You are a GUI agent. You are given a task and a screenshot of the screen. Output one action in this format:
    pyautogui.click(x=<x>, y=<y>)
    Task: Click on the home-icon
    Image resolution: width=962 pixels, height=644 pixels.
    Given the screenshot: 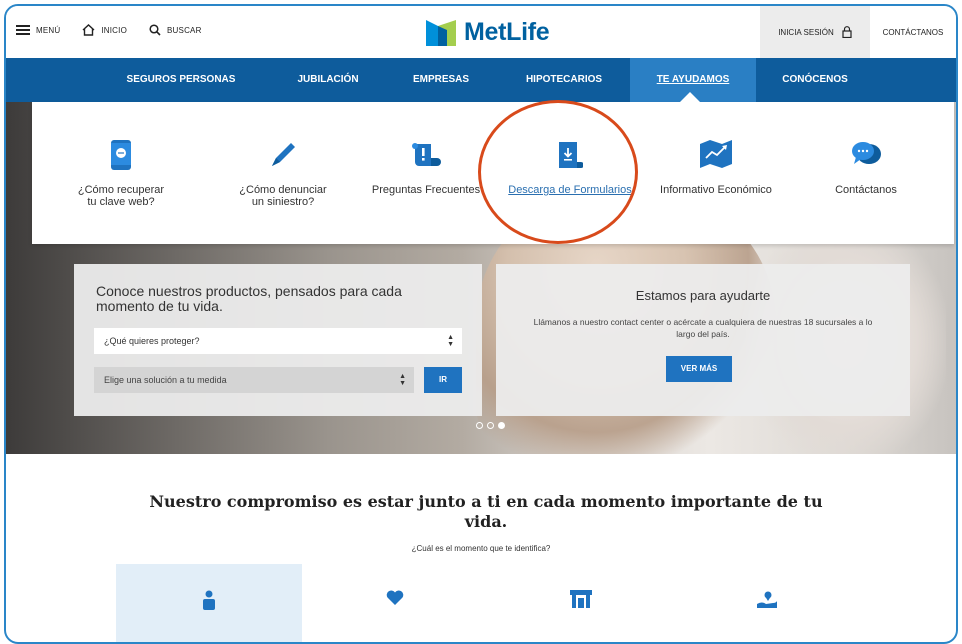 What is the action you would take?
    pyautogui.click(x=88, y=30)
    